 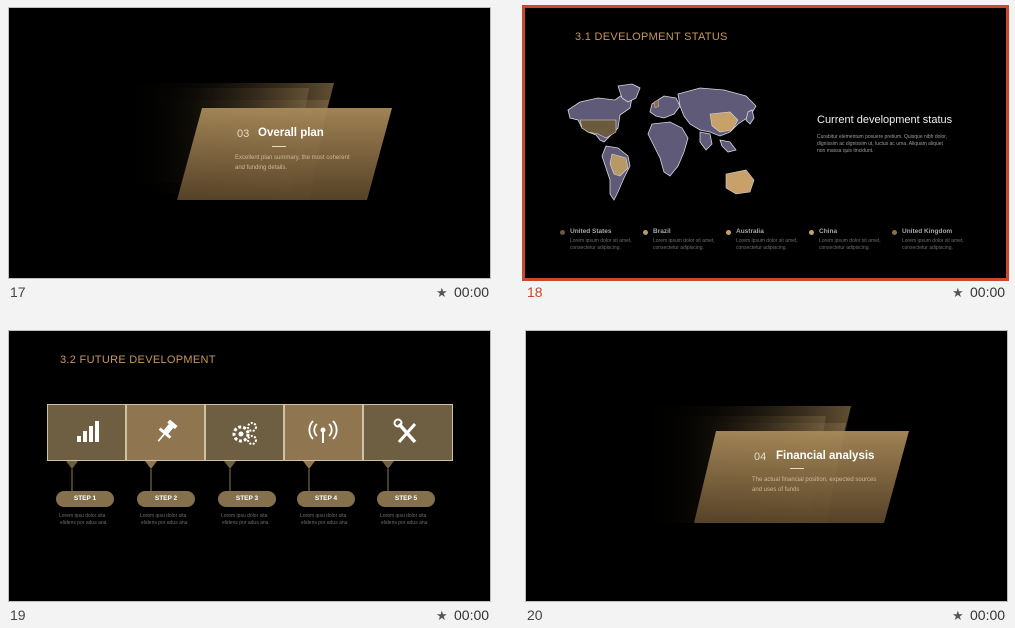 What do you see at coordinates (472, 615) in the screenshot?
I see `slide-19-duration: 00:00` at bounding box center [472, 615].